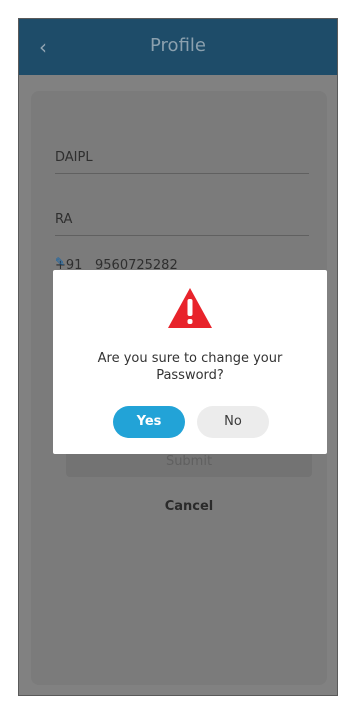  What do you see at coordinates (149, 422) in the screenshot?
I see `yes-button: Yes` at bounding box center [149, 422].